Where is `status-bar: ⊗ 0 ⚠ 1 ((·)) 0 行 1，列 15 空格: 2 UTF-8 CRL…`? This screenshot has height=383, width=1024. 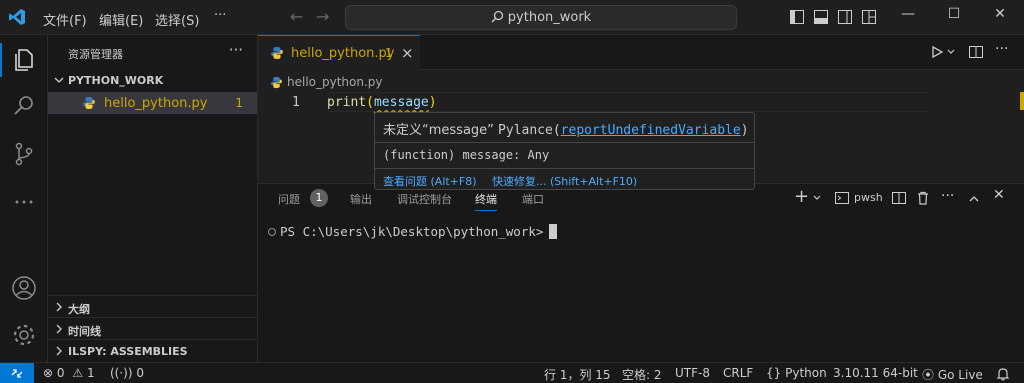
status-bar: ⊗ 0 ⚠ 1 ((·)) 0 行 1，列 15 空格: 2 UTF-8 CRL… is located at coordinates (512, 372).